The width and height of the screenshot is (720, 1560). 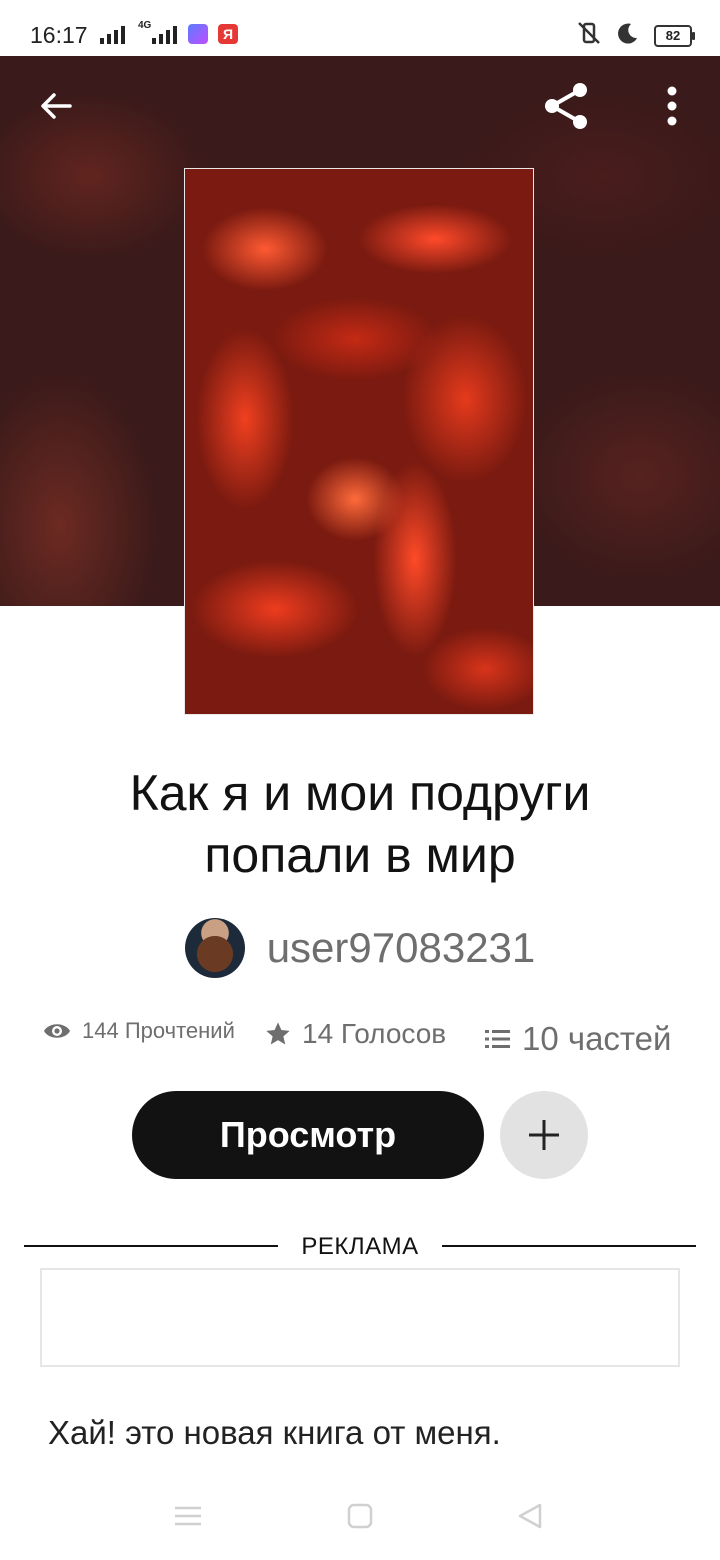 I want to click on system-nav-bar, so click(x=360, y=1515).